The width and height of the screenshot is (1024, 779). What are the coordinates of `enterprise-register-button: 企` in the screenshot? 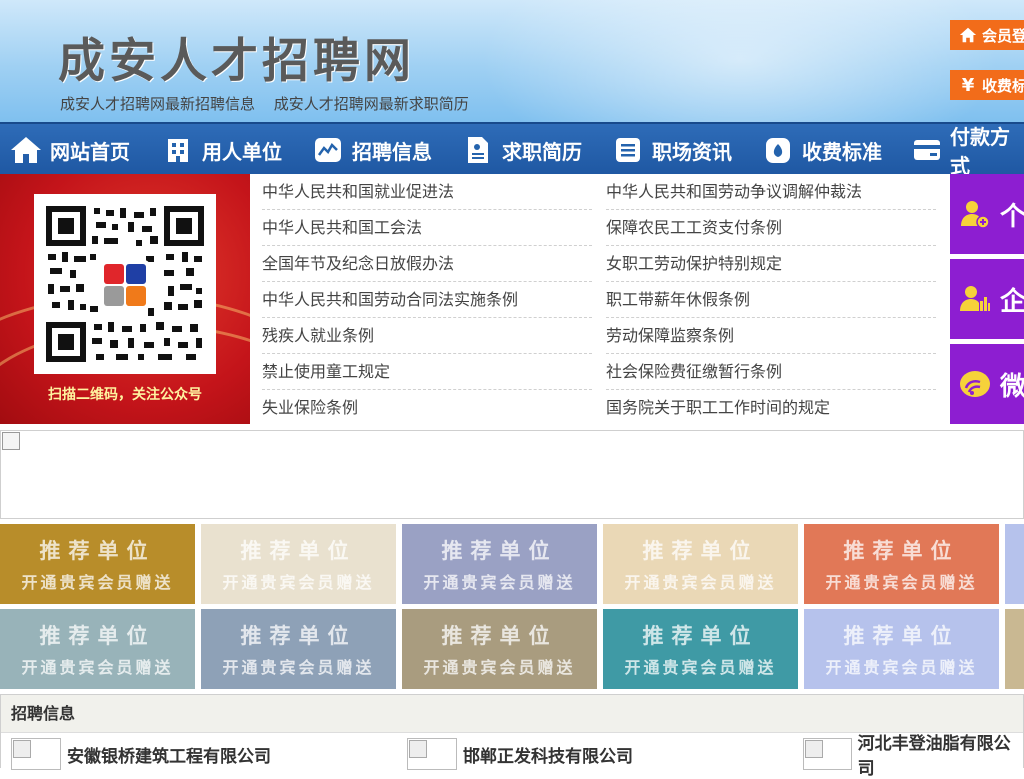 It's located at (987, 299).